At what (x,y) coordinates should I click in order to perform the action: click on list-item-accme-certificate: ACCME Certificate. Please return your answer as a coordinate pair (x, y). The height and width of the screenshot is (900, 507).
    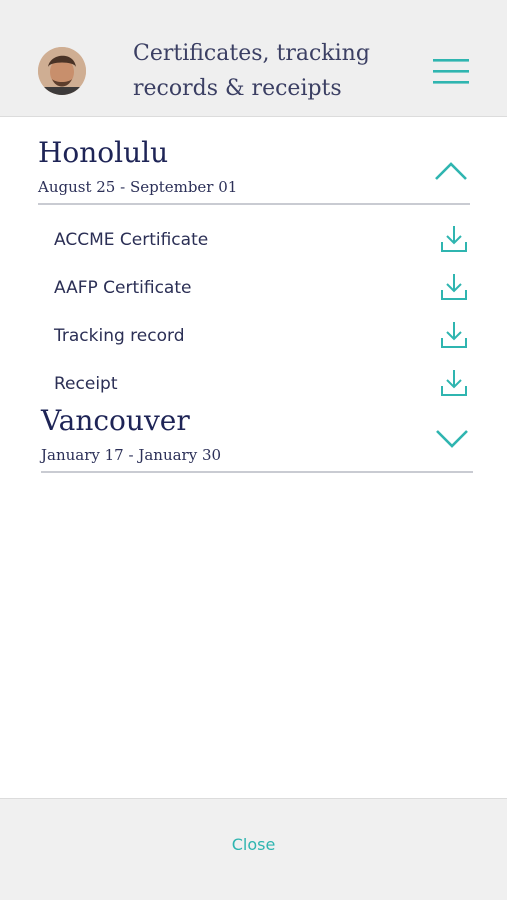
    Looking at the image, I should click on (263, 241).